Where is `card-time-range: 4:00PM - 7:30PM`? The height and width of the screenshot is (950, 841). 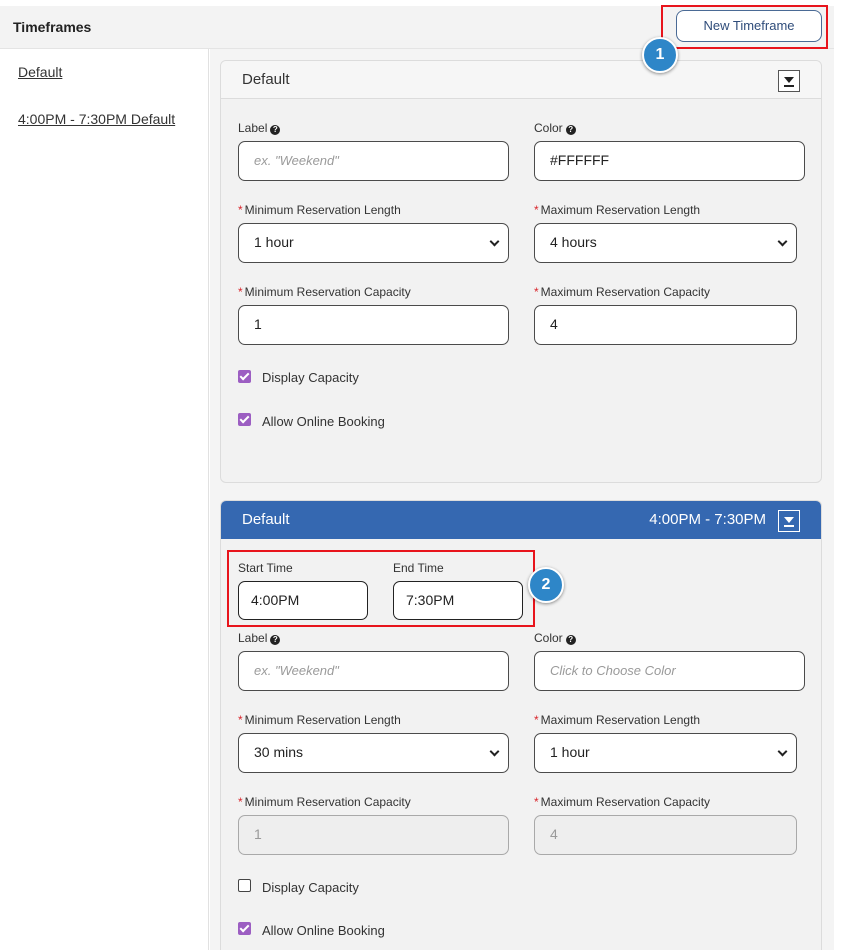
card-time-range: 4:00PM - 7:30PM is located at coordinates (707, 519).